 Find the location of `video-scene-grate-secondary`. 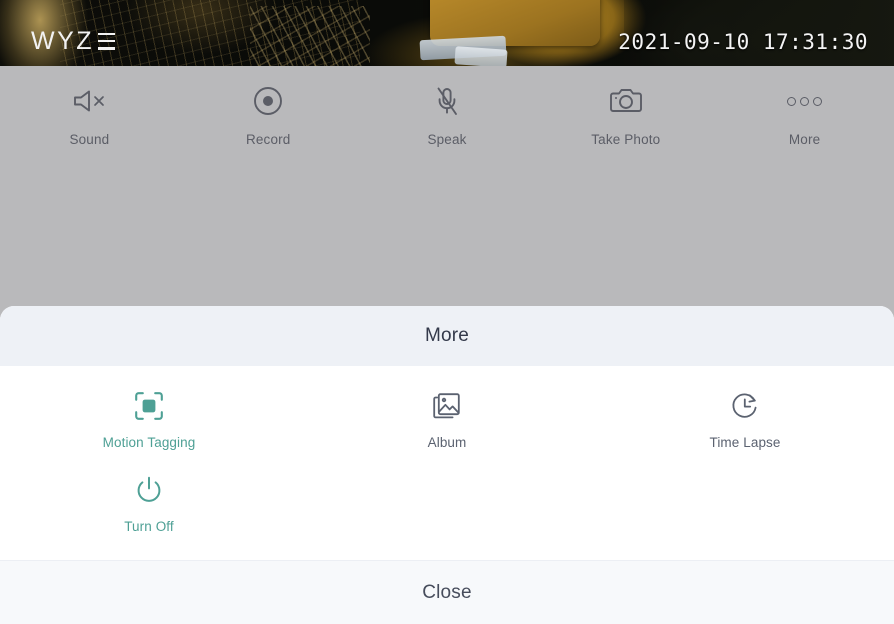

video-scene-grate-secondary is located at coordinates (310, 36).